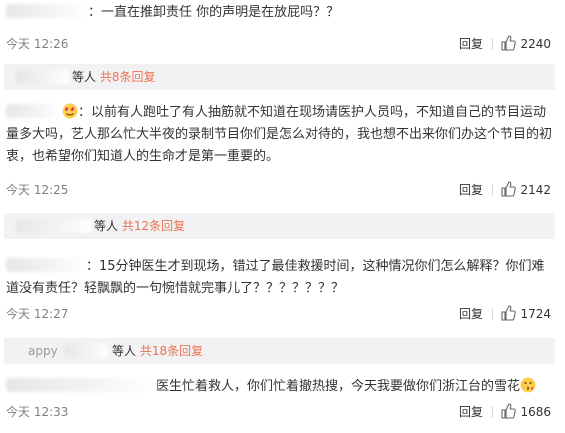  What do you see at coordinates (128, 77) in the screenshot?
I see `more-replies-link: 共8条回复` at bounding box center [128, 77].